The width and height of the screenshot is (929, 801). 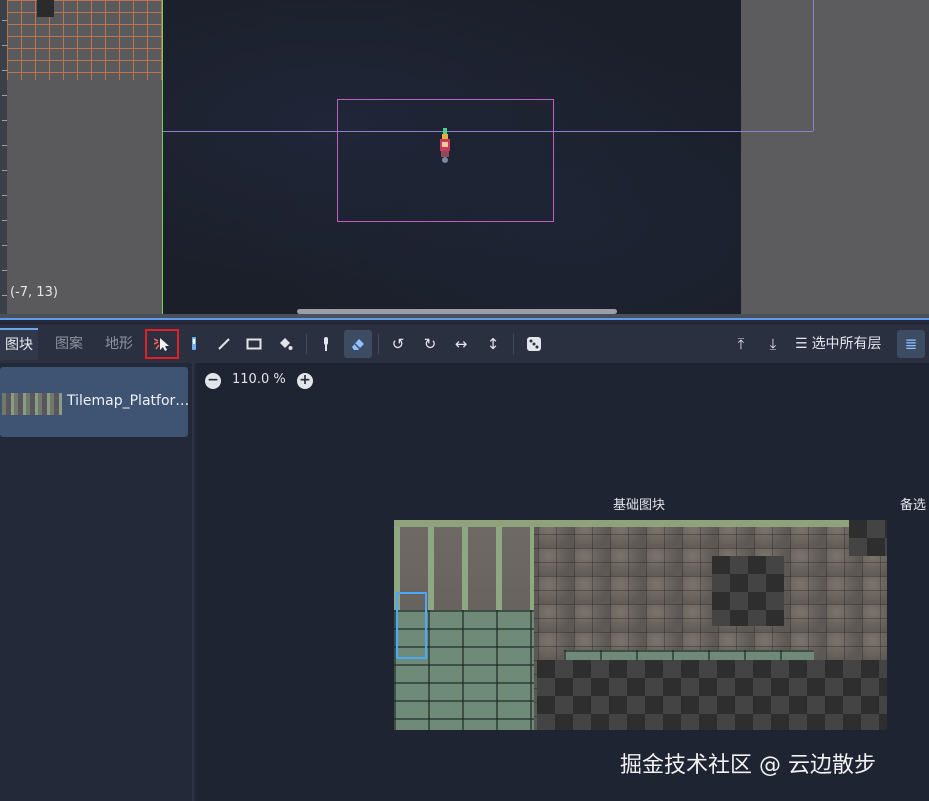 I want to click on selected-tile-highlight, so click(x=411, y=625).